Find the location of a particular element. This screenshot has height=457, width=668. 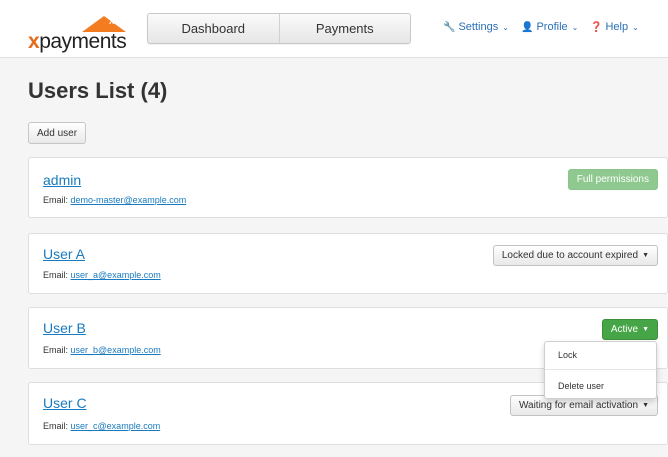

help-menu: ❓ Help ⌄ is located at coordinates (614, 27).